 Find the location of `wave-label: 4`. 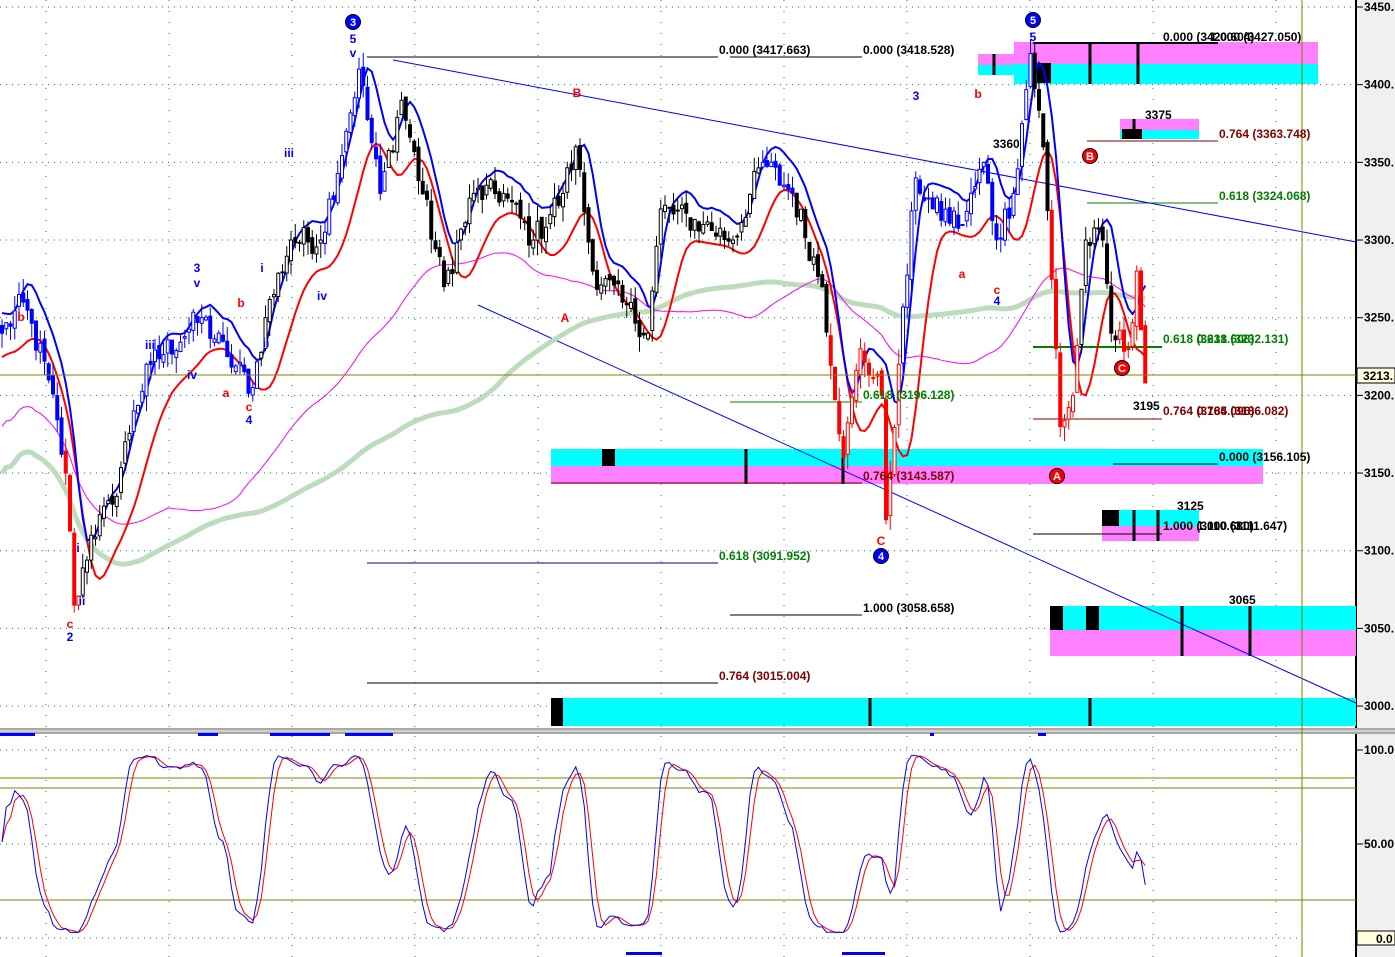

wave-label: 4 is located at coordinates (997, 301).